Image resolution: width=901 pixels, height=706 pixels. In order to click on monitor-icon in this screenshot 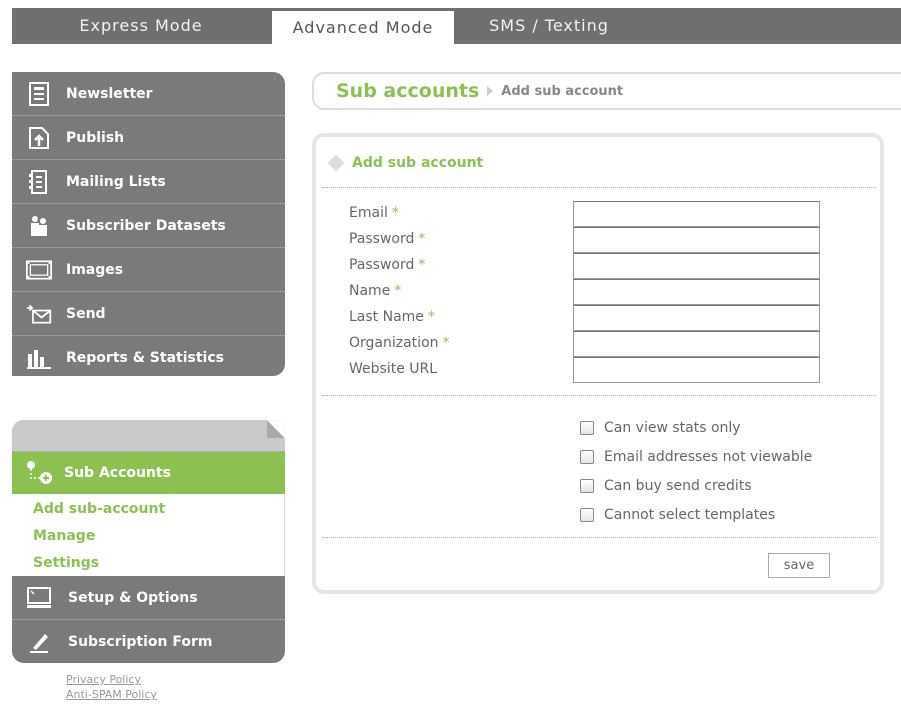, I will do `click(39, 598)`.